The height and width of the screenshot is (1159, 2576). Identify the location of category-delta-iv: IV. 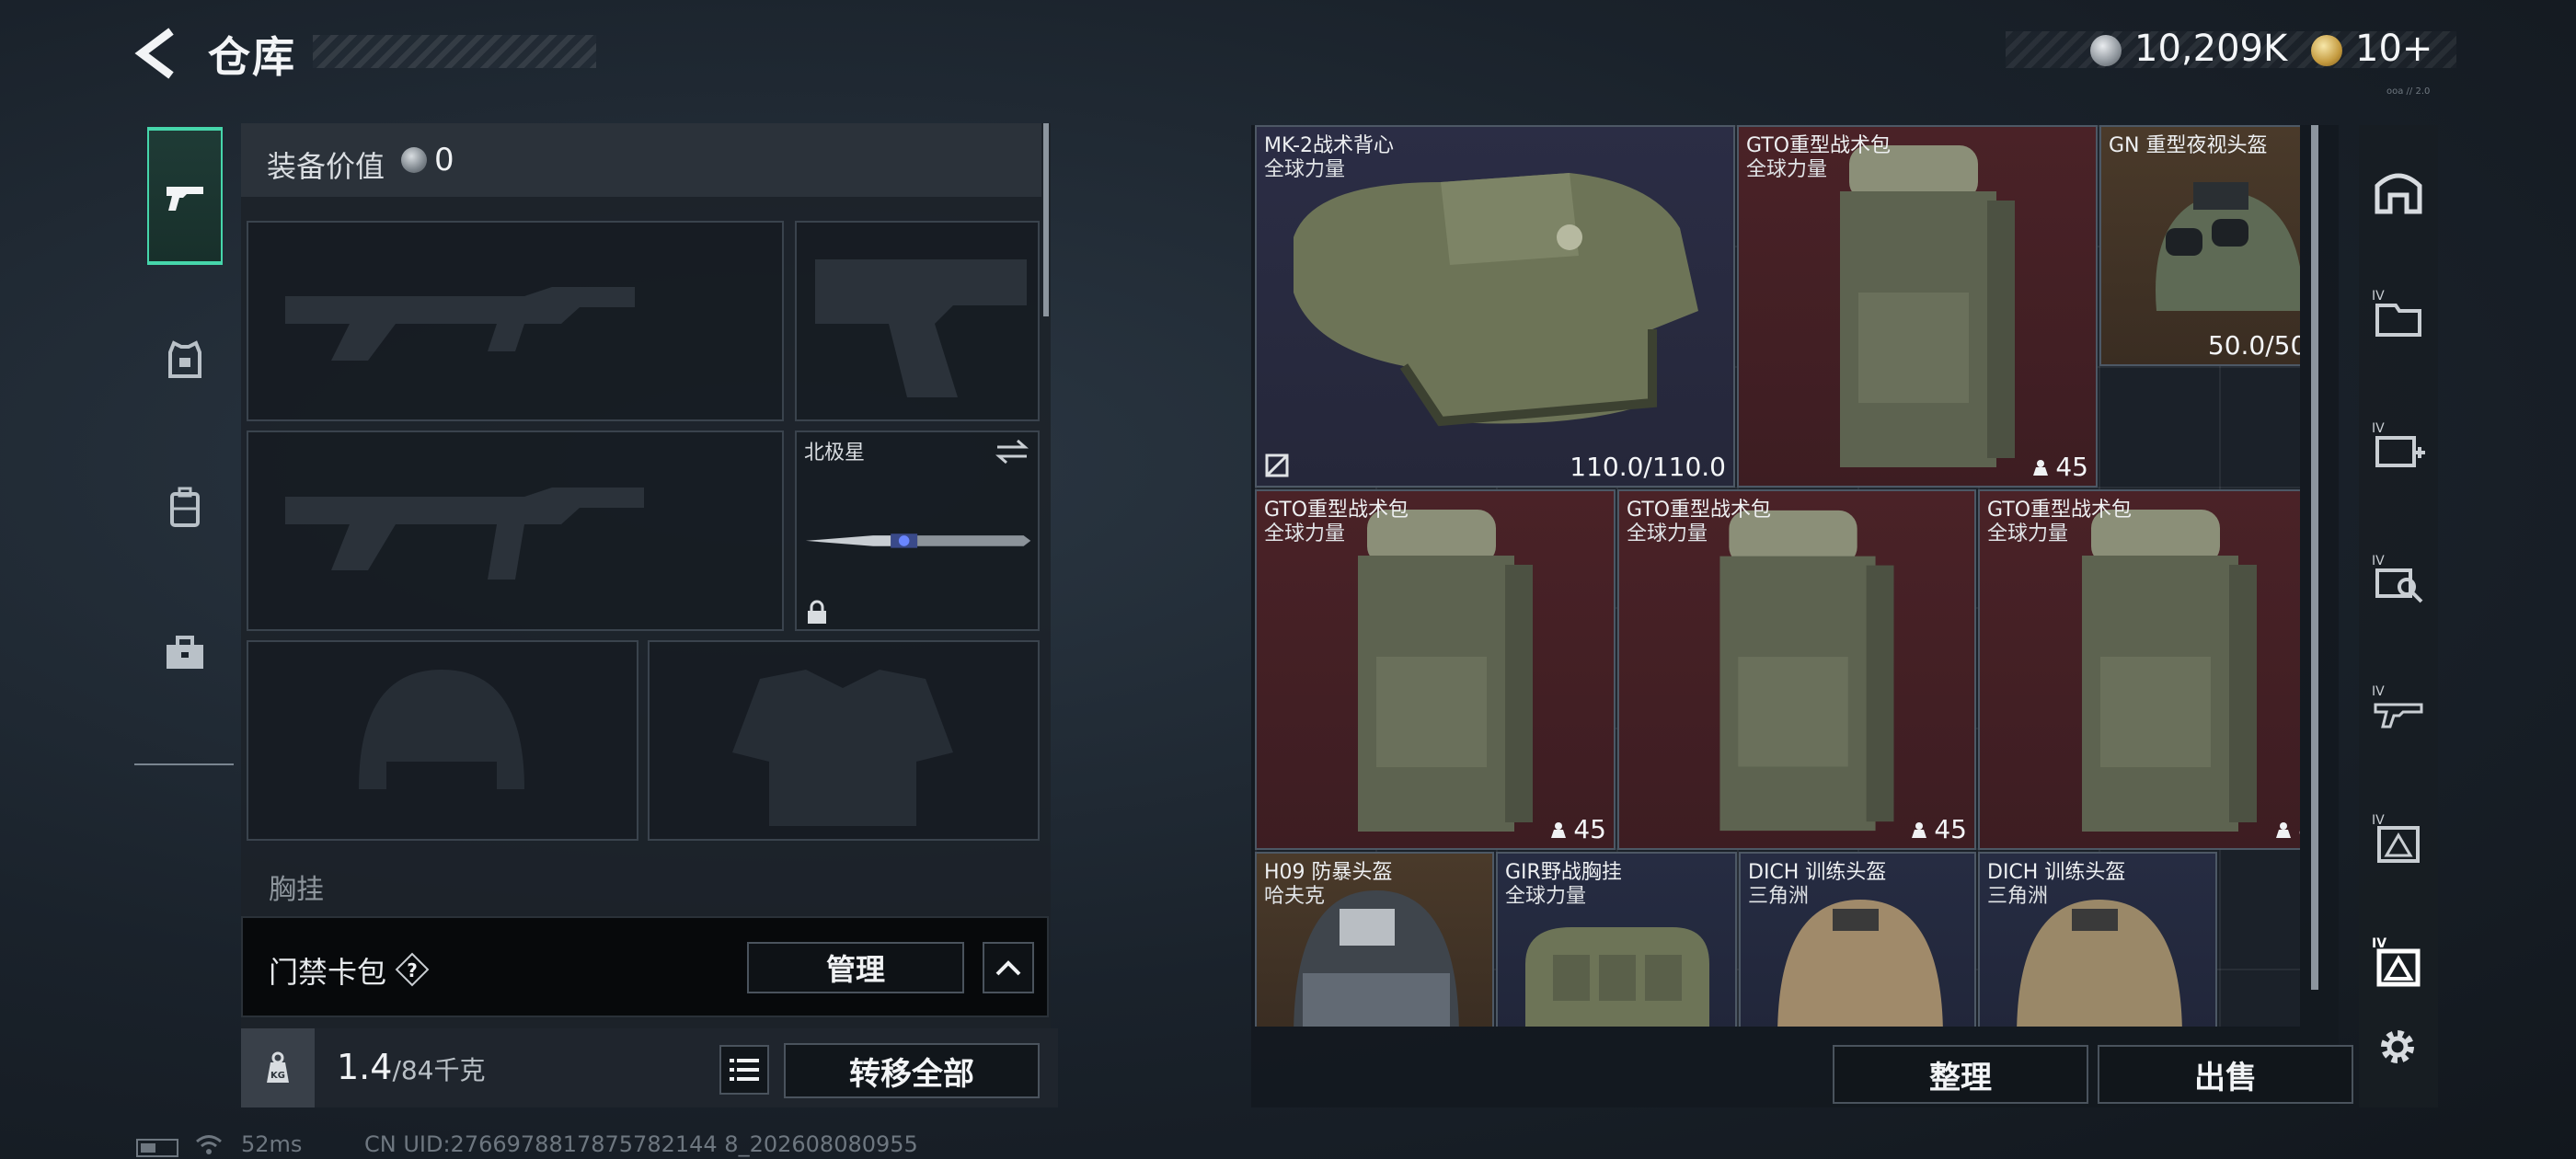
(2398, 838).